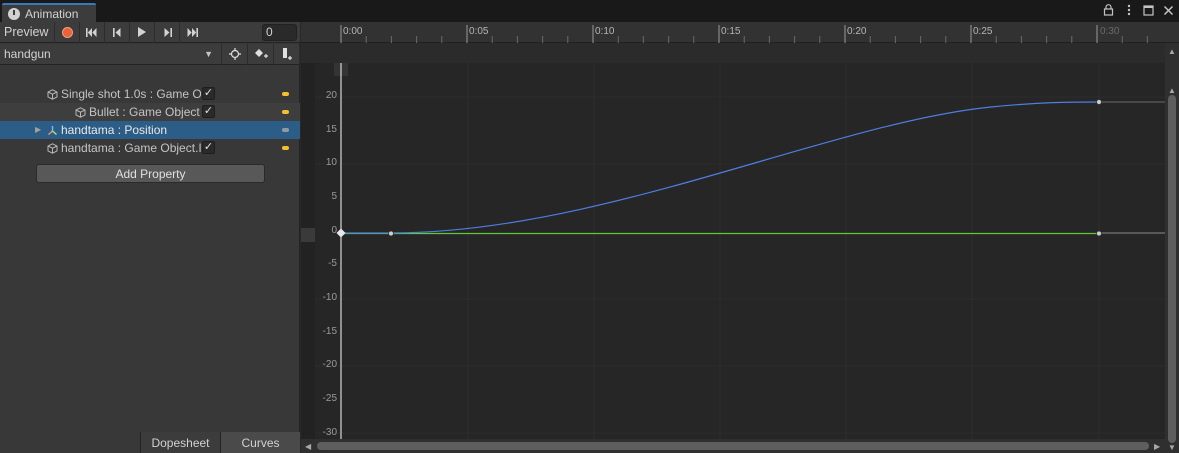 The image size is (1179, 453). I want to click on y-axis-label: 20, so click(331, 95).